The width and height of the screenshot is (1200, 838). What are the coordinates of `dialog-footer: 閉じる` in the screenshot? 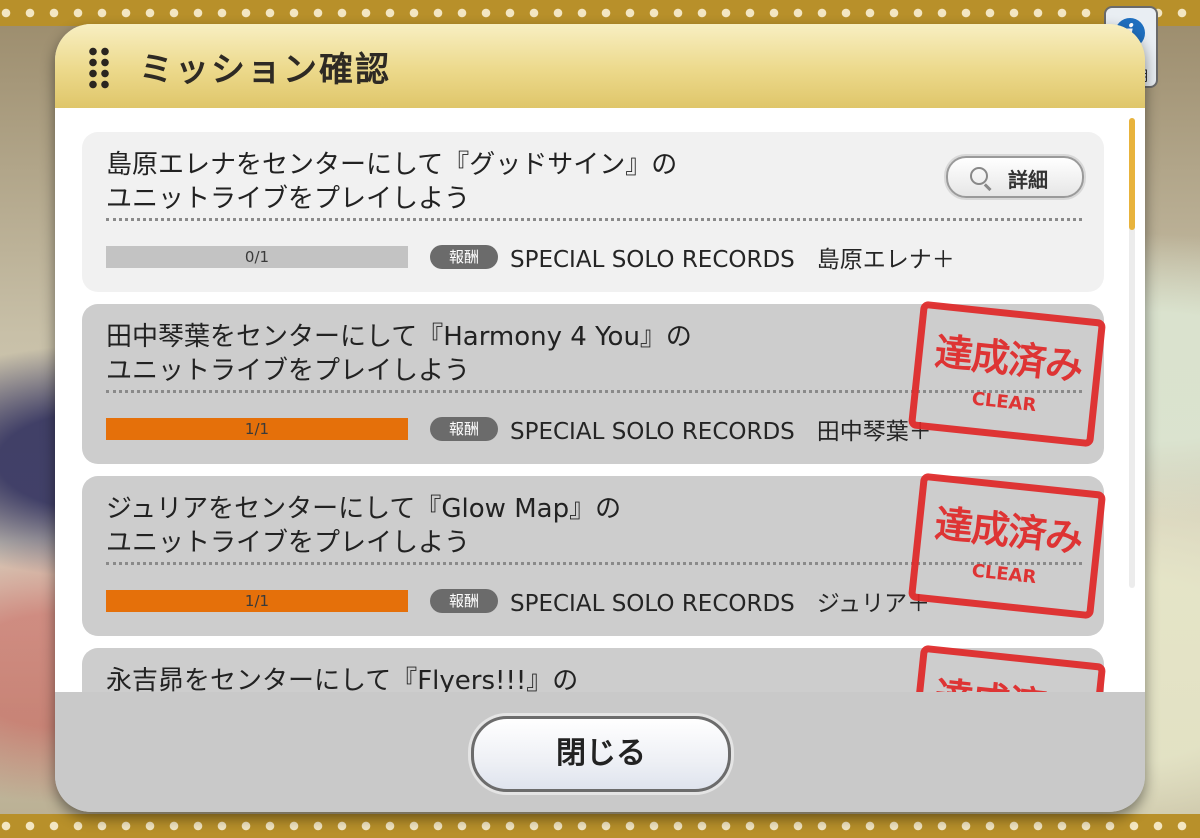 It's located at (600, 752).